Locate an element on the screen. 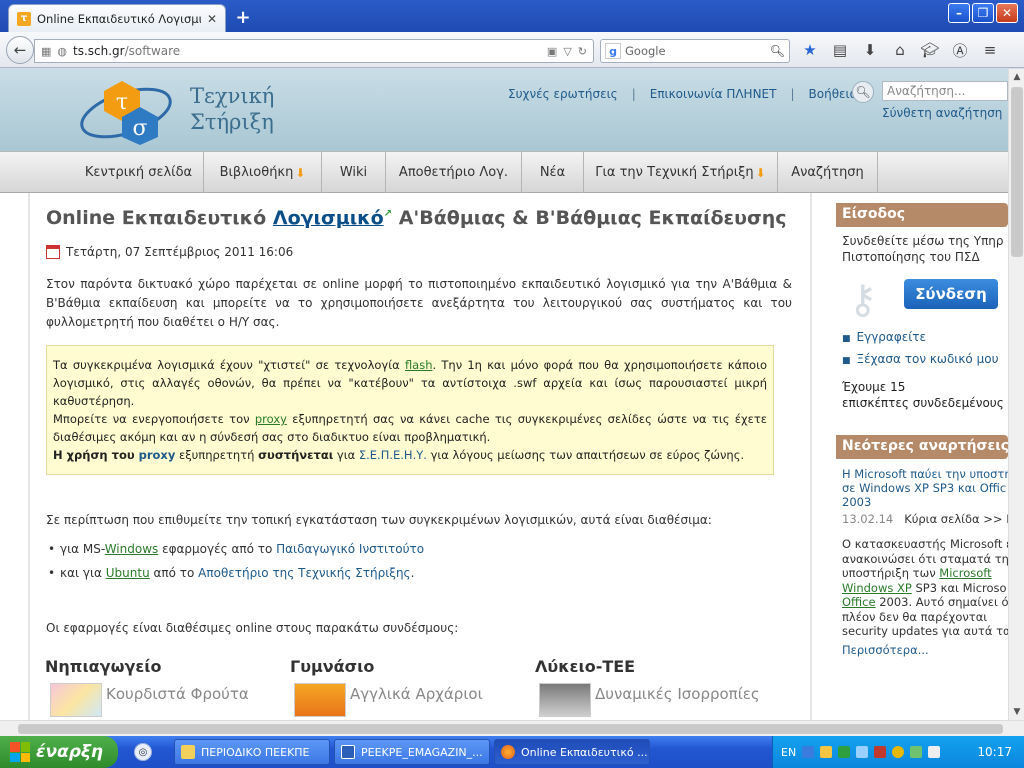  tray-sync-icon is located at coordinates (862, 752).